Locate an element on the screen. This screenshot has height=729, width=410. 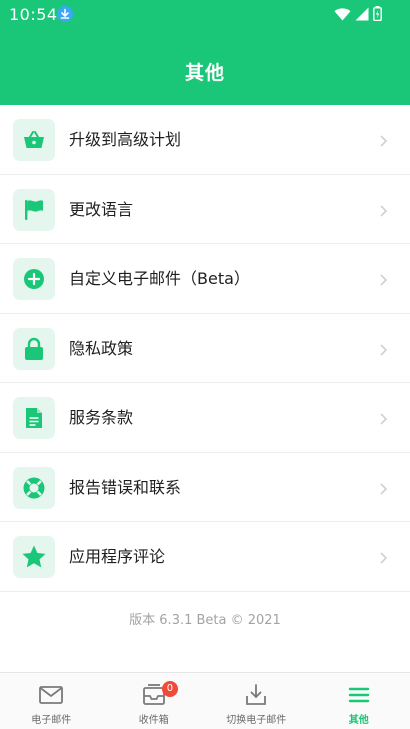
download-tray-icon is located at coordinates (256, 695).